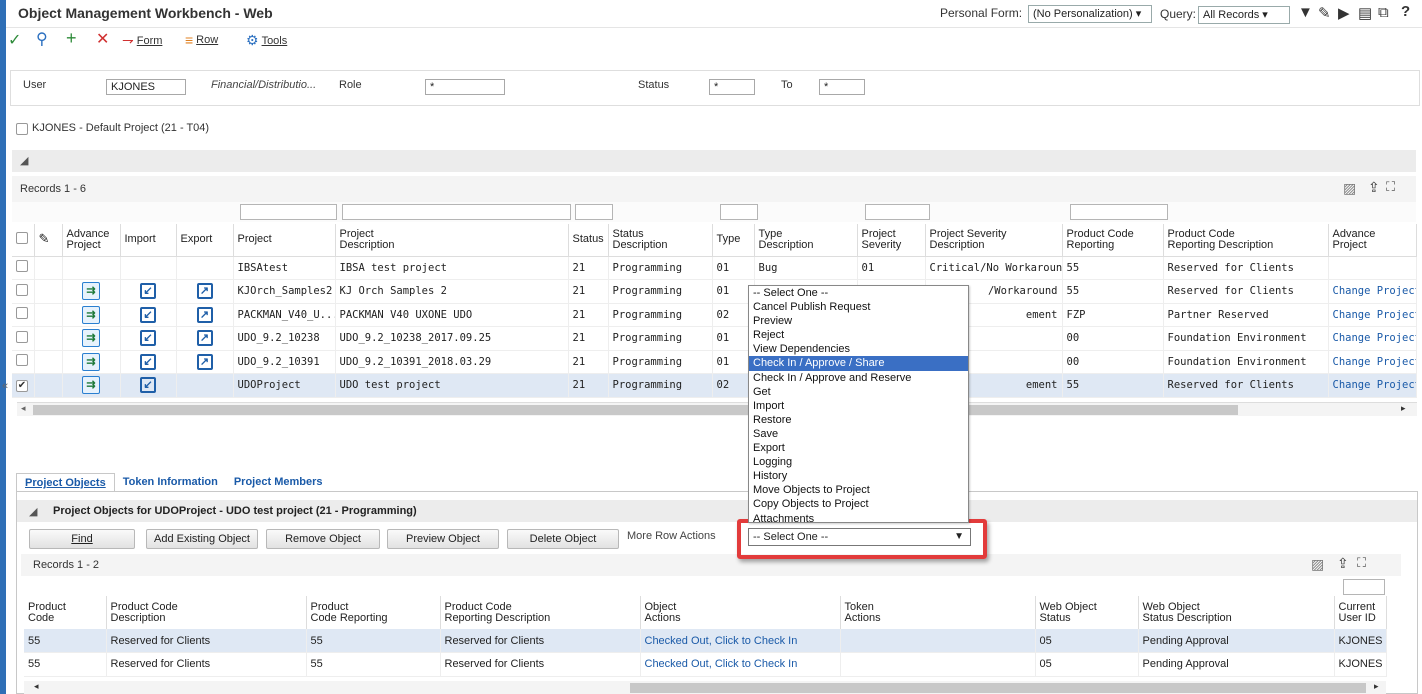  Describe the element at coordinates (206, 612) in the screenshot. I see `col-product-code-description: Product Code Description` at that location.